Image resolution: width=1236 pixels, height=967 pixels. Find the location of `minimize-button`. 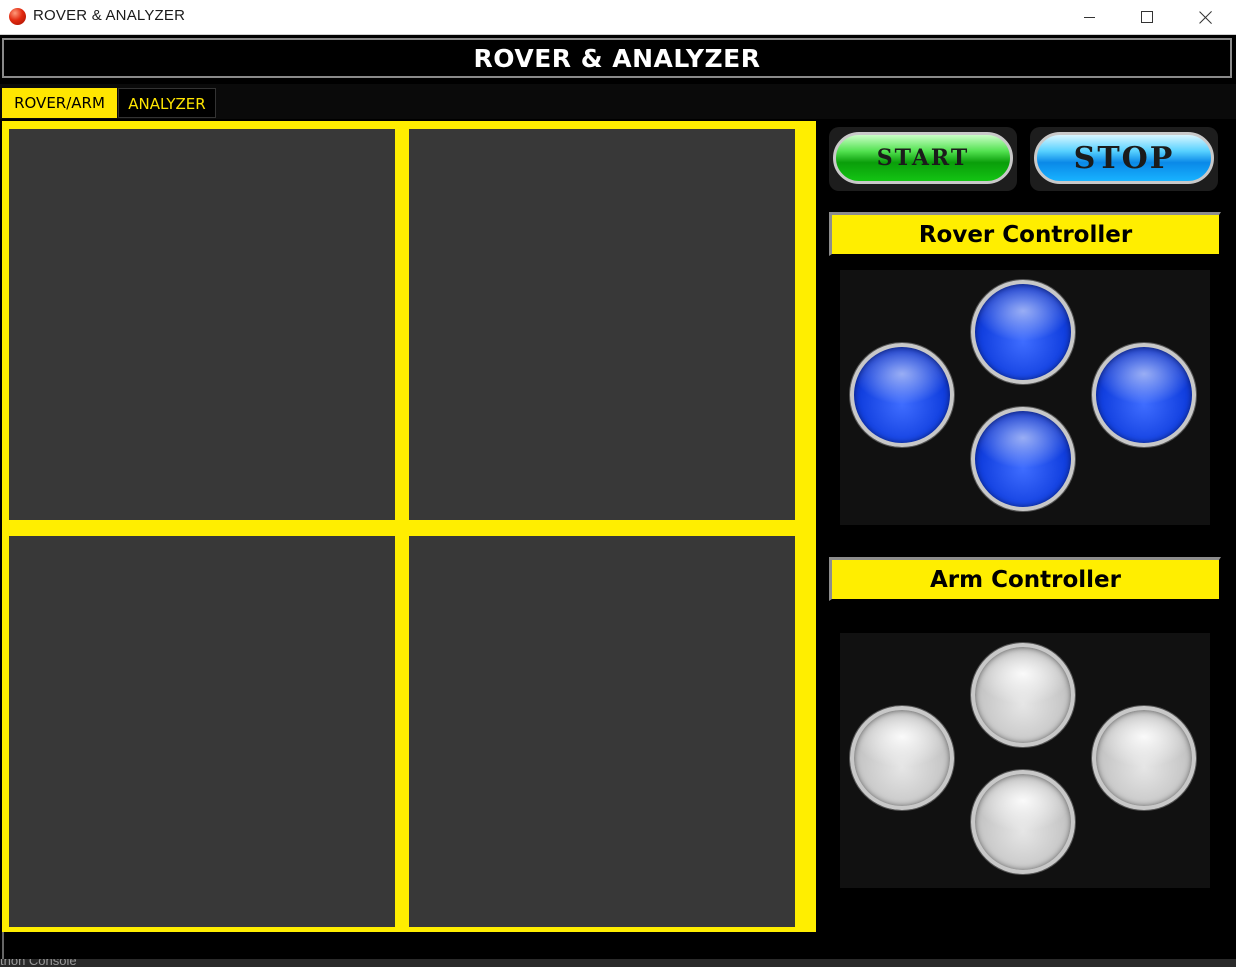

minimize-button is located at coordinates (1089, 17).